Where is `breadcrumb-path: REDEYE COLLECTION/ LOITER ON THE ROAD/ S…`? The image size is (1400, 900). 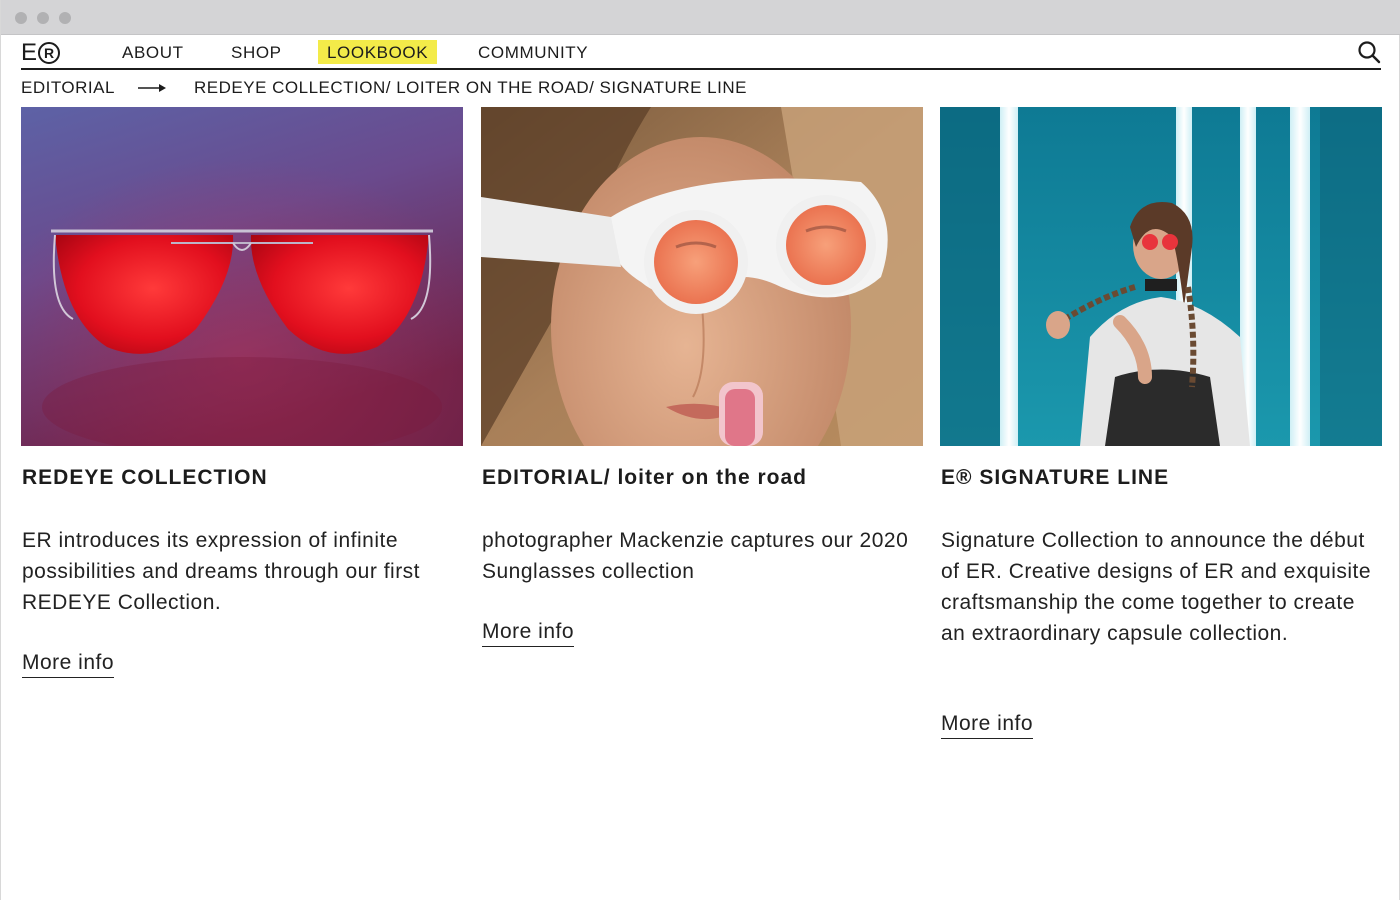
breadcrumb-path: REDEYE COLLECTION/ LOITER ON THE ROAD/ S… is located at coordinates (470, 87).